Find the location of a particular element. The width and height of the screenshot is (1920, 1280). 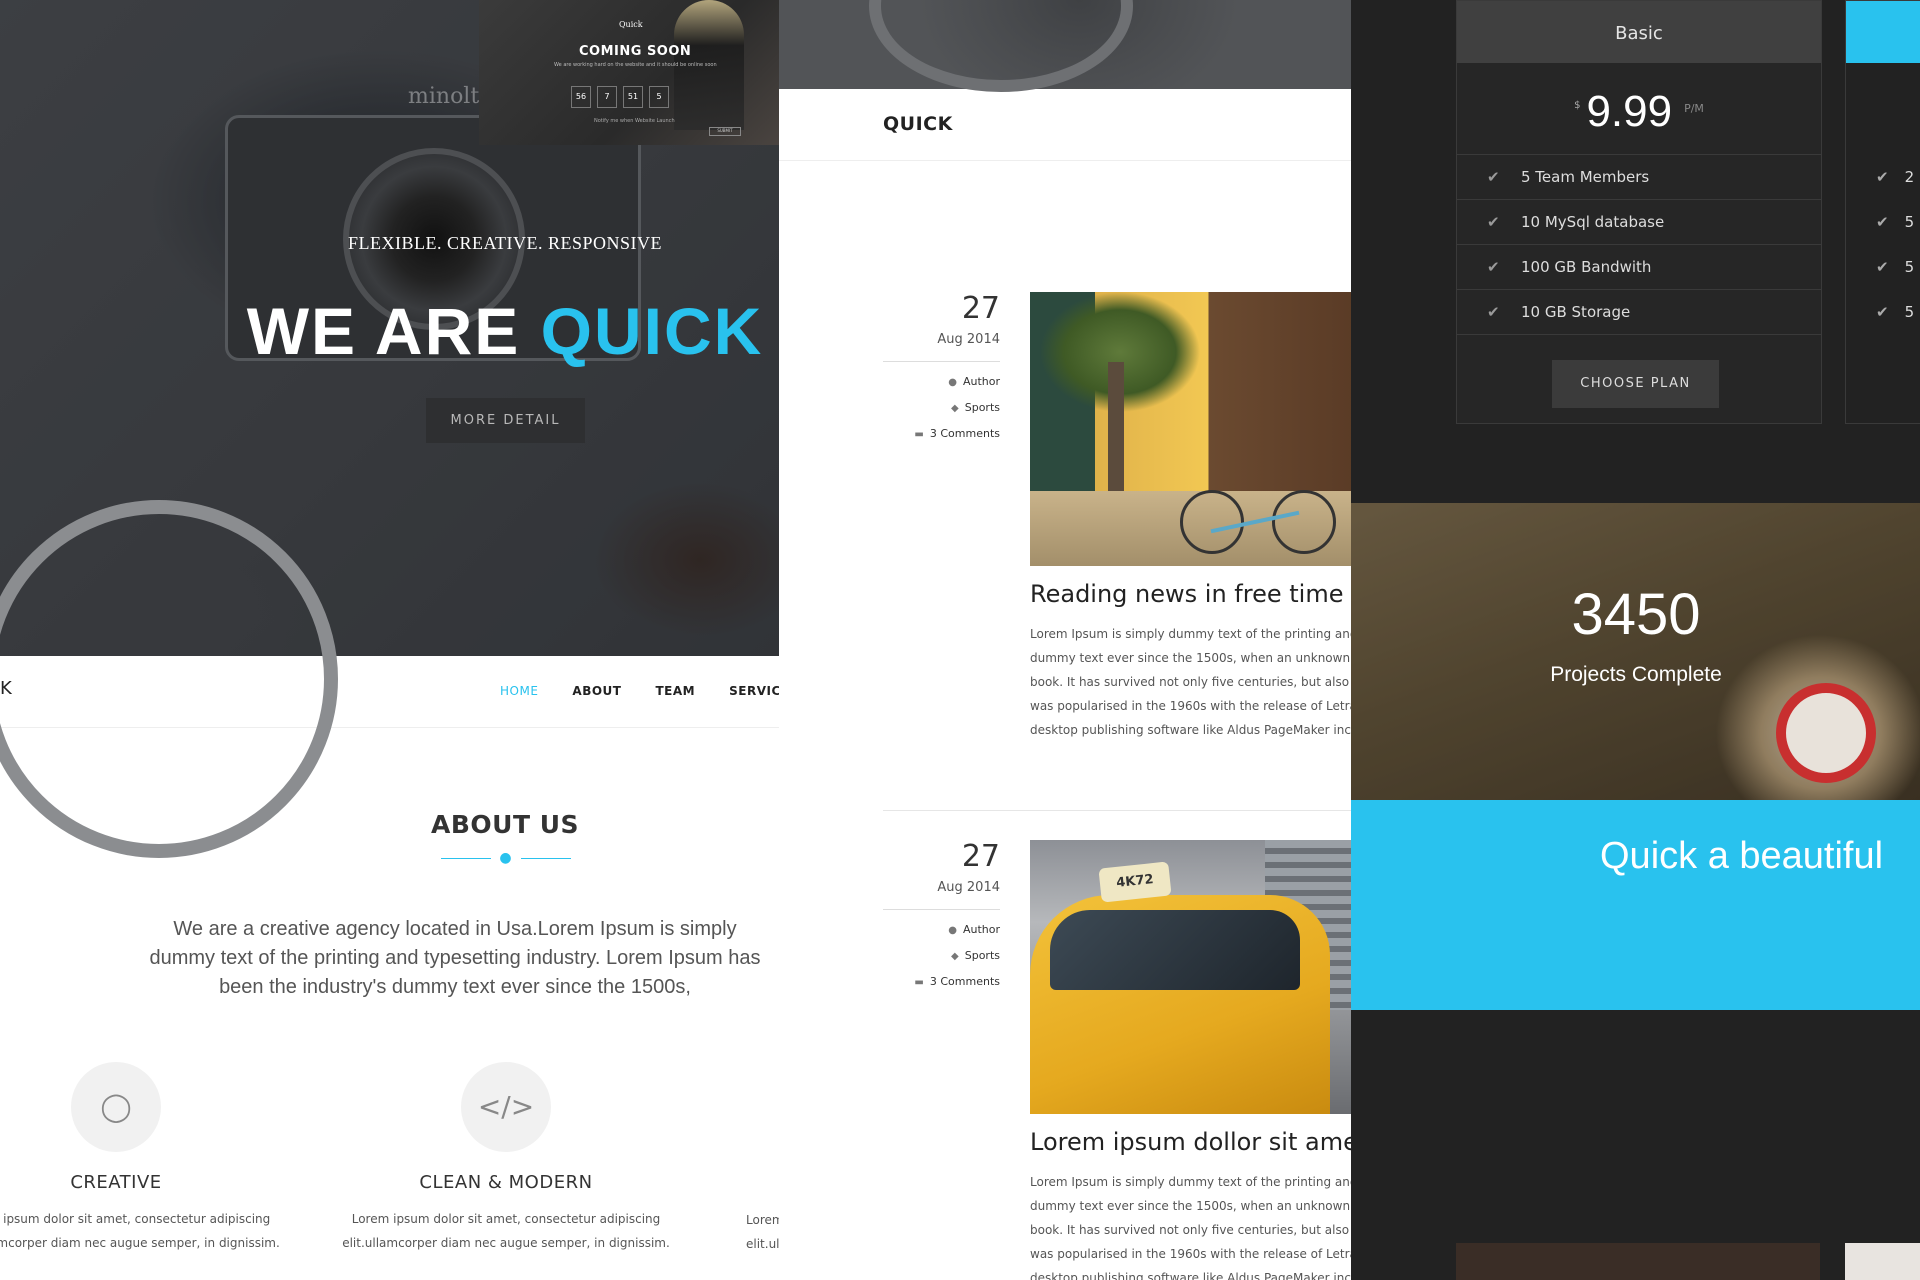

price-period: P/M is located at coordinates (1694, 108).